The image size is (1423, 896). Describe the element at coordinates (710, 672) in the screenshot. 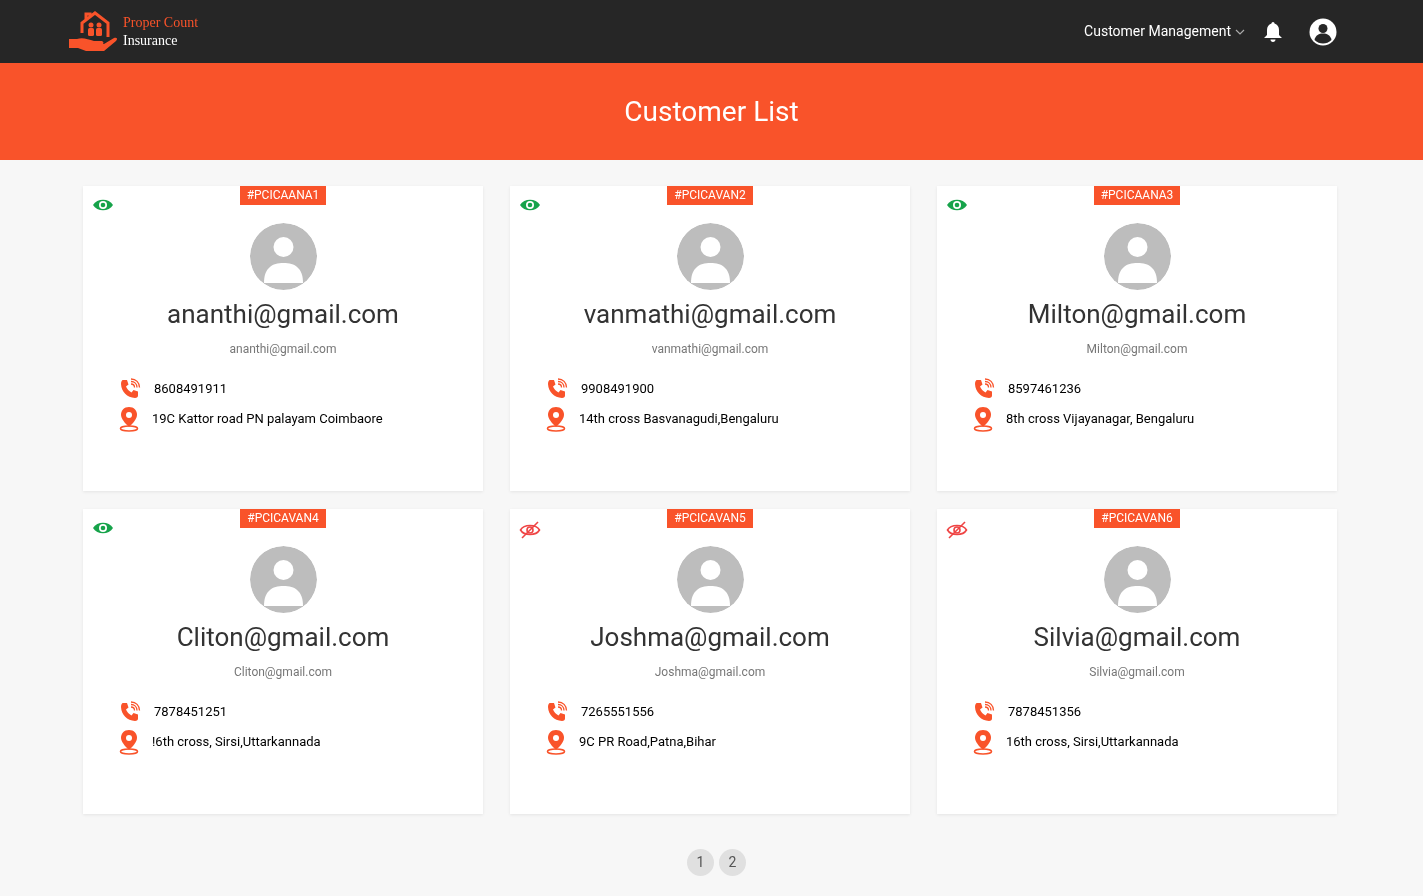

I see `customer-email: Joshma@gmail.com` at that location.